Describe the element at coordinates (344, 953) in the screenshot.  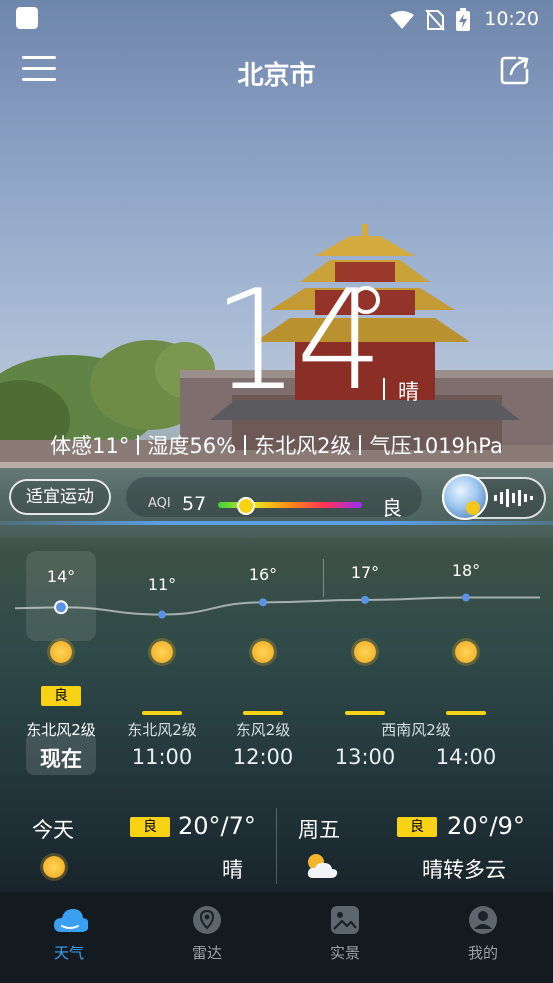
I see `tab-label: 实景` at that location.